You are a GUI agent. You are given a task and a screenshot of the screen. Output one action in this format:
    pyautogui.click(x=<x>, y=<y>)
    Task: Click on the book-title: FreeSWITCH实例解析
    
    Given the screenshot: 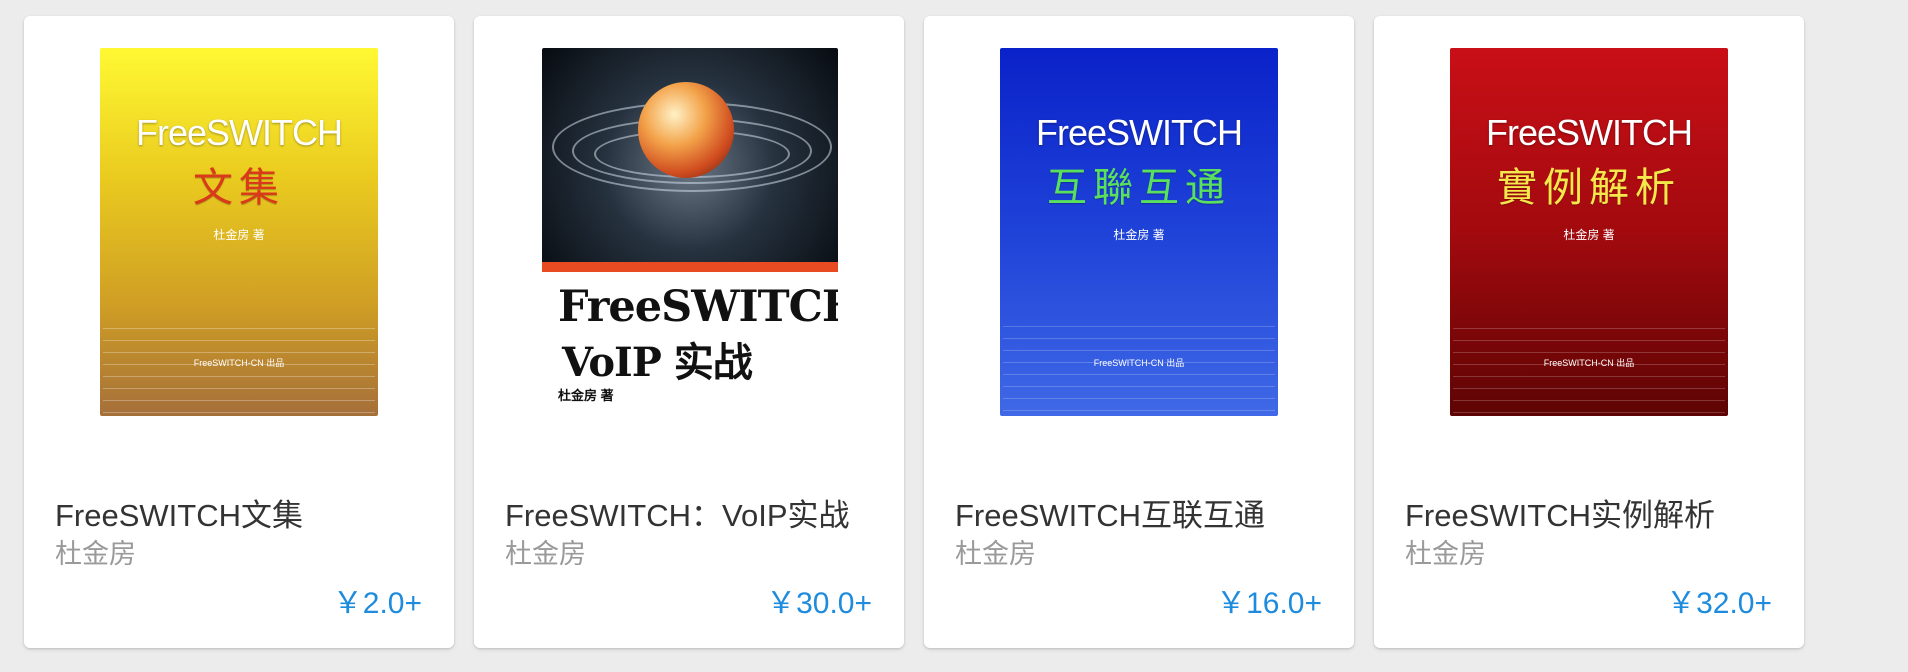 What is the action you would take?
    pyautogui.click(x=1560, y=512)
    